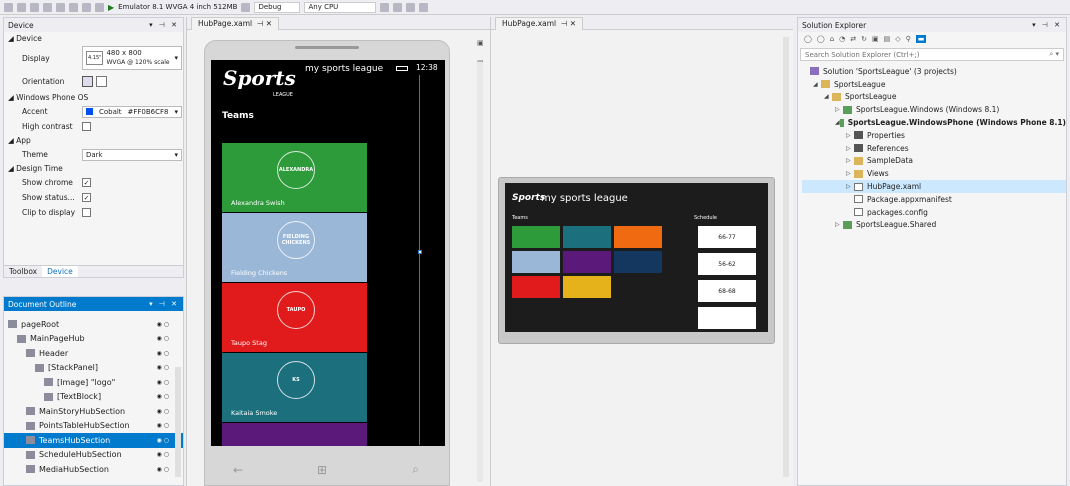 The width and height of the screenshot is (1070, 486). Describe the element at coordinates (294, 177) in the screenshot. I see `team-tile: ALEXANDRA Alexandra Swish` at that location.